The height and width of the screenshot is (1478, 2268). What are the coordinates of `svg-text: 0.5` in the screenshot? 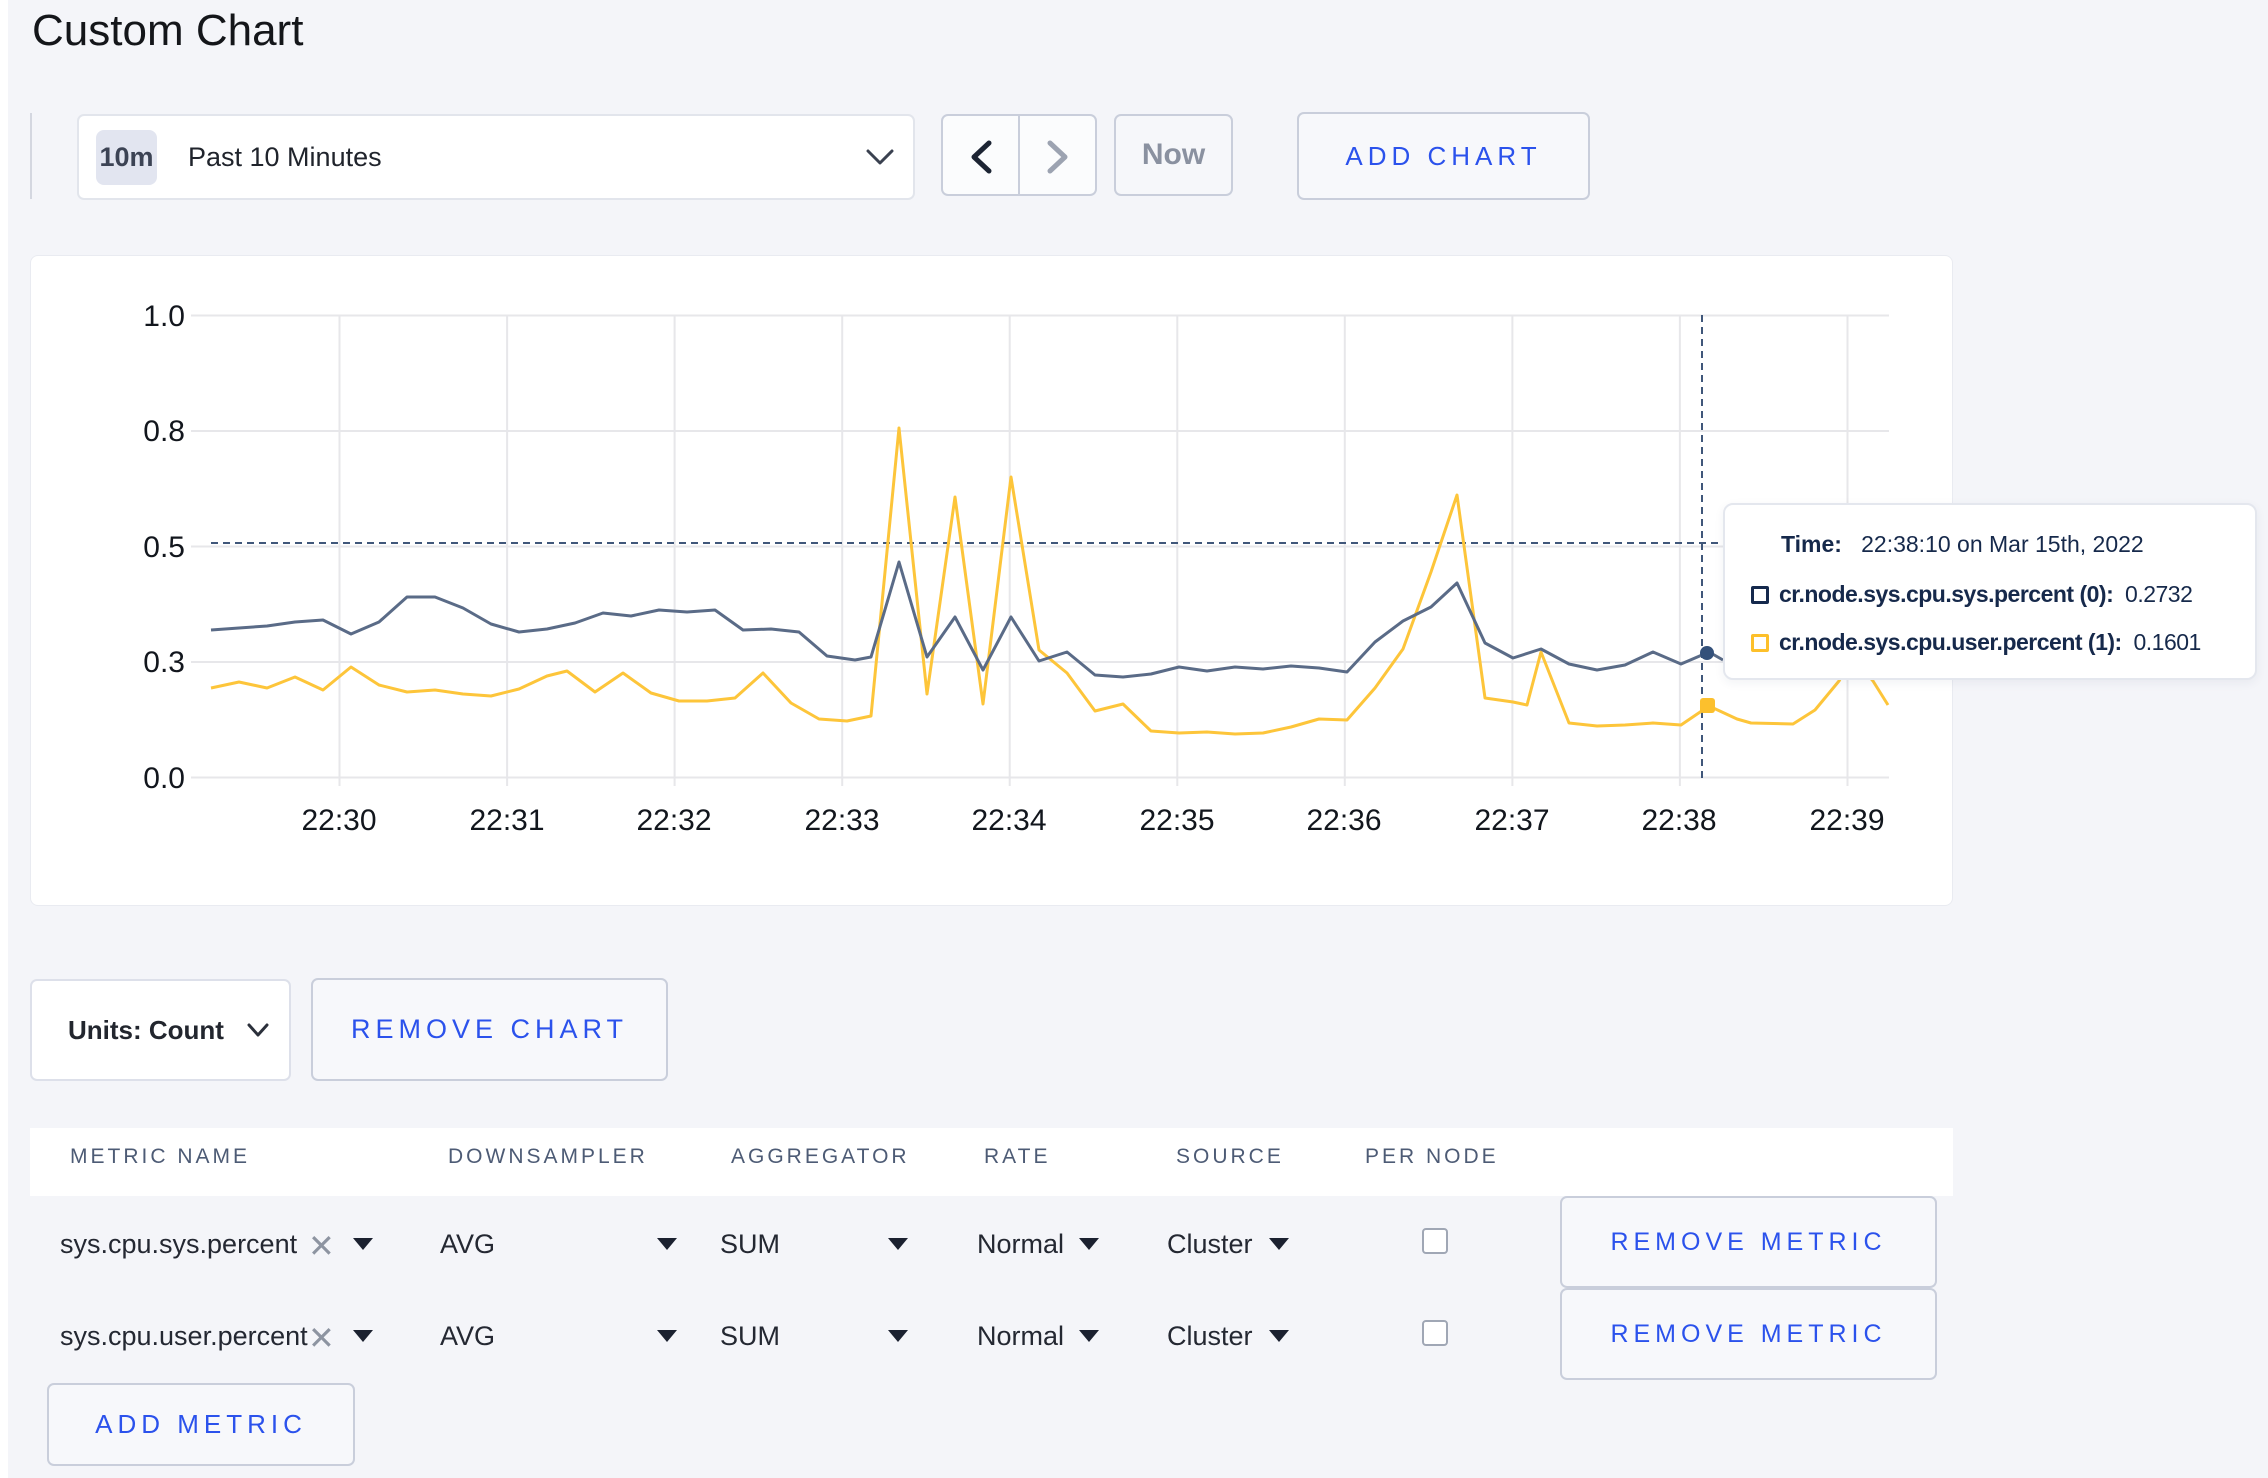 It's located at (164, 547).